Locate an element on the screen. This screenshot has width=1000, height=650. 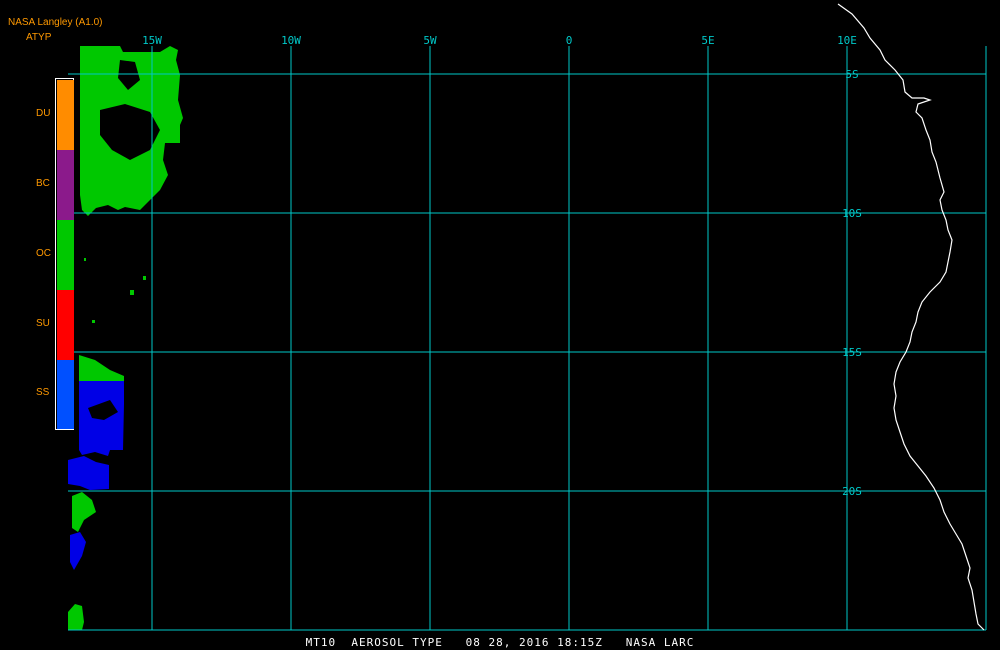
oc-patch-bottom is located at coordinates (76, 617).